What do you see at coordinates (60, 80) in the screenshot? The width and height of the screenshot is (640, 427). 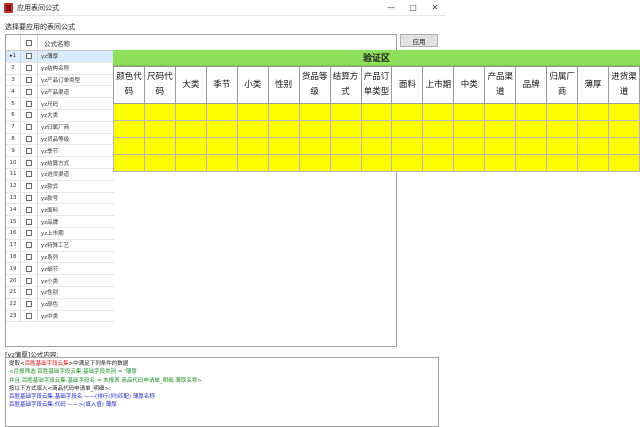 I see `formula-row: 3 yz产品订单类型` at bounding box center [60, 80].